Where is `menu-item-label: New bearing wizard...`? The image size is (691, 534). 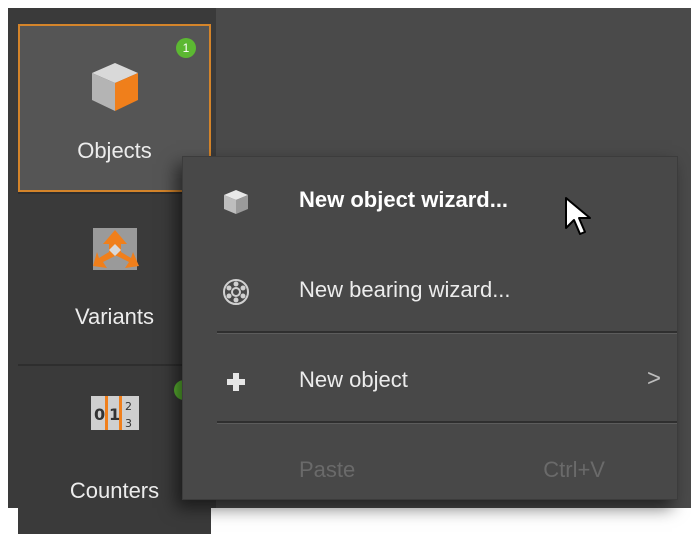 menu-item-label: New bearing wizard... is located at coordinates (405, 289).